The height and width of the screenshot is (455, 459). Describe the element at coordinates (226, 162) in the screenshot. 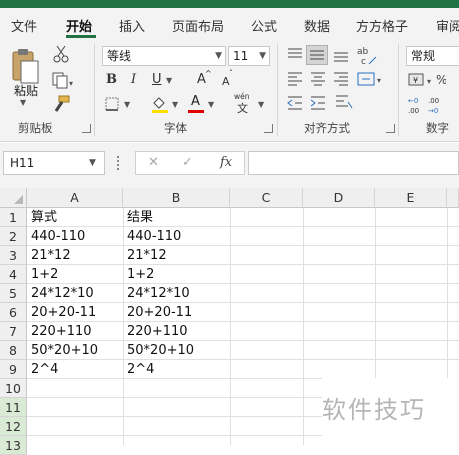

I see `insert-function-icon: fx` at that location.